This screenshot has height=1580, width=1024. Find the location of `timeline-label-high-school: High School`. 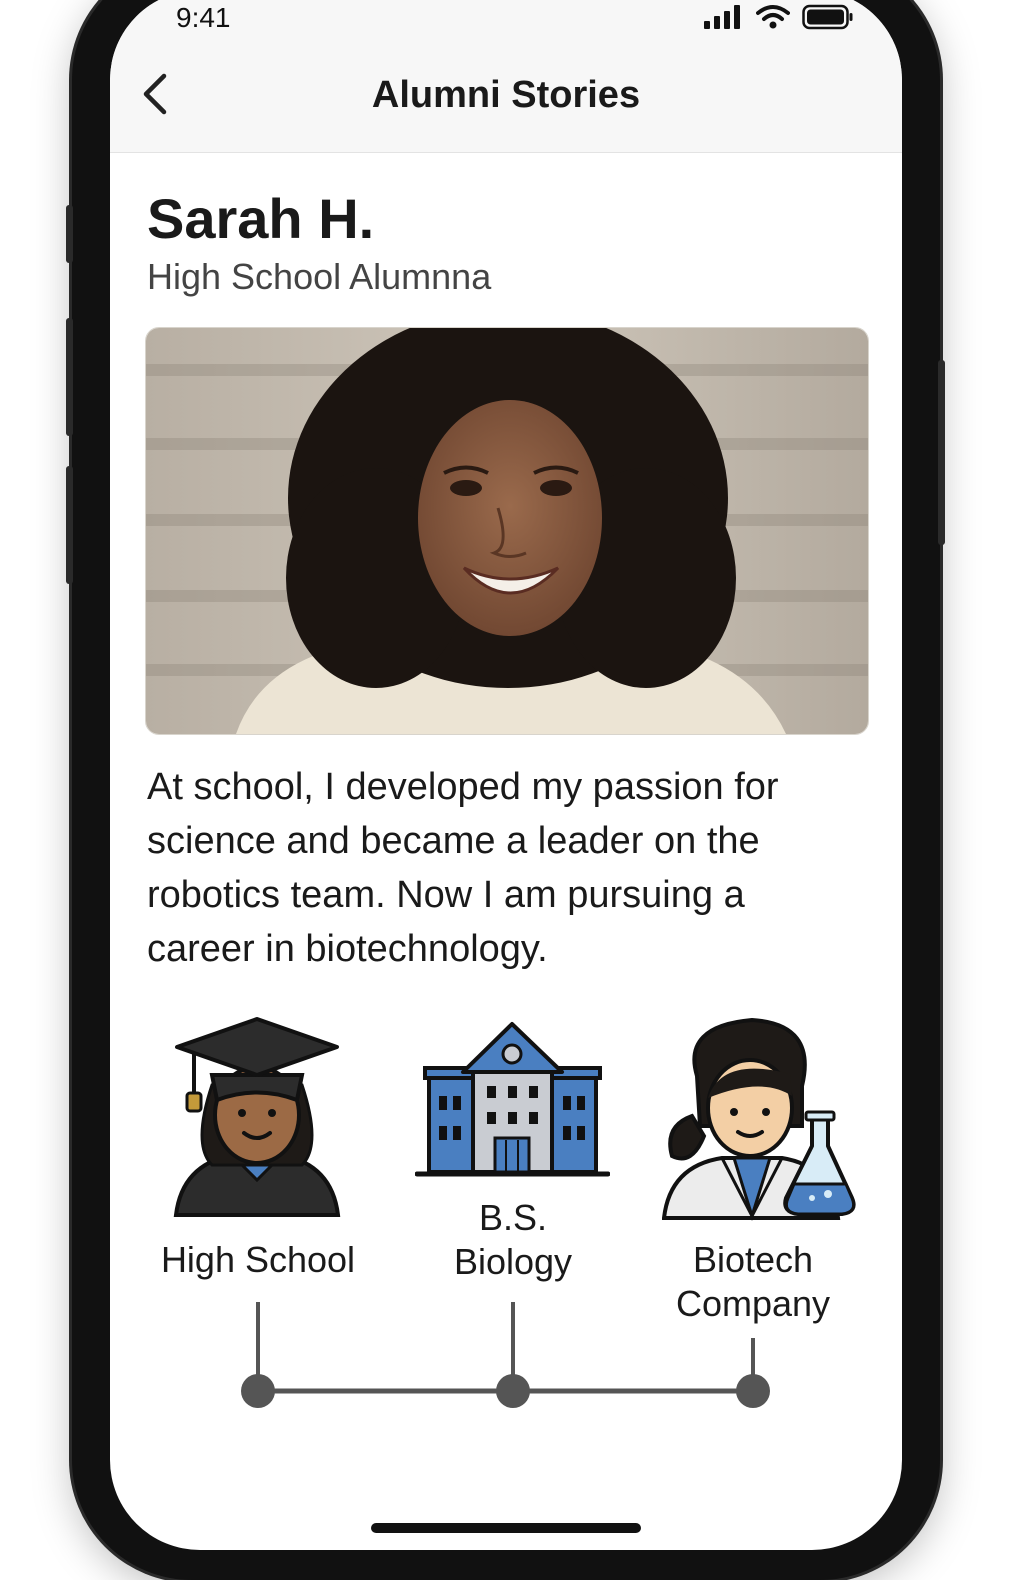

timeline-label-high-school: High School is located at coordinates (258, 1260).